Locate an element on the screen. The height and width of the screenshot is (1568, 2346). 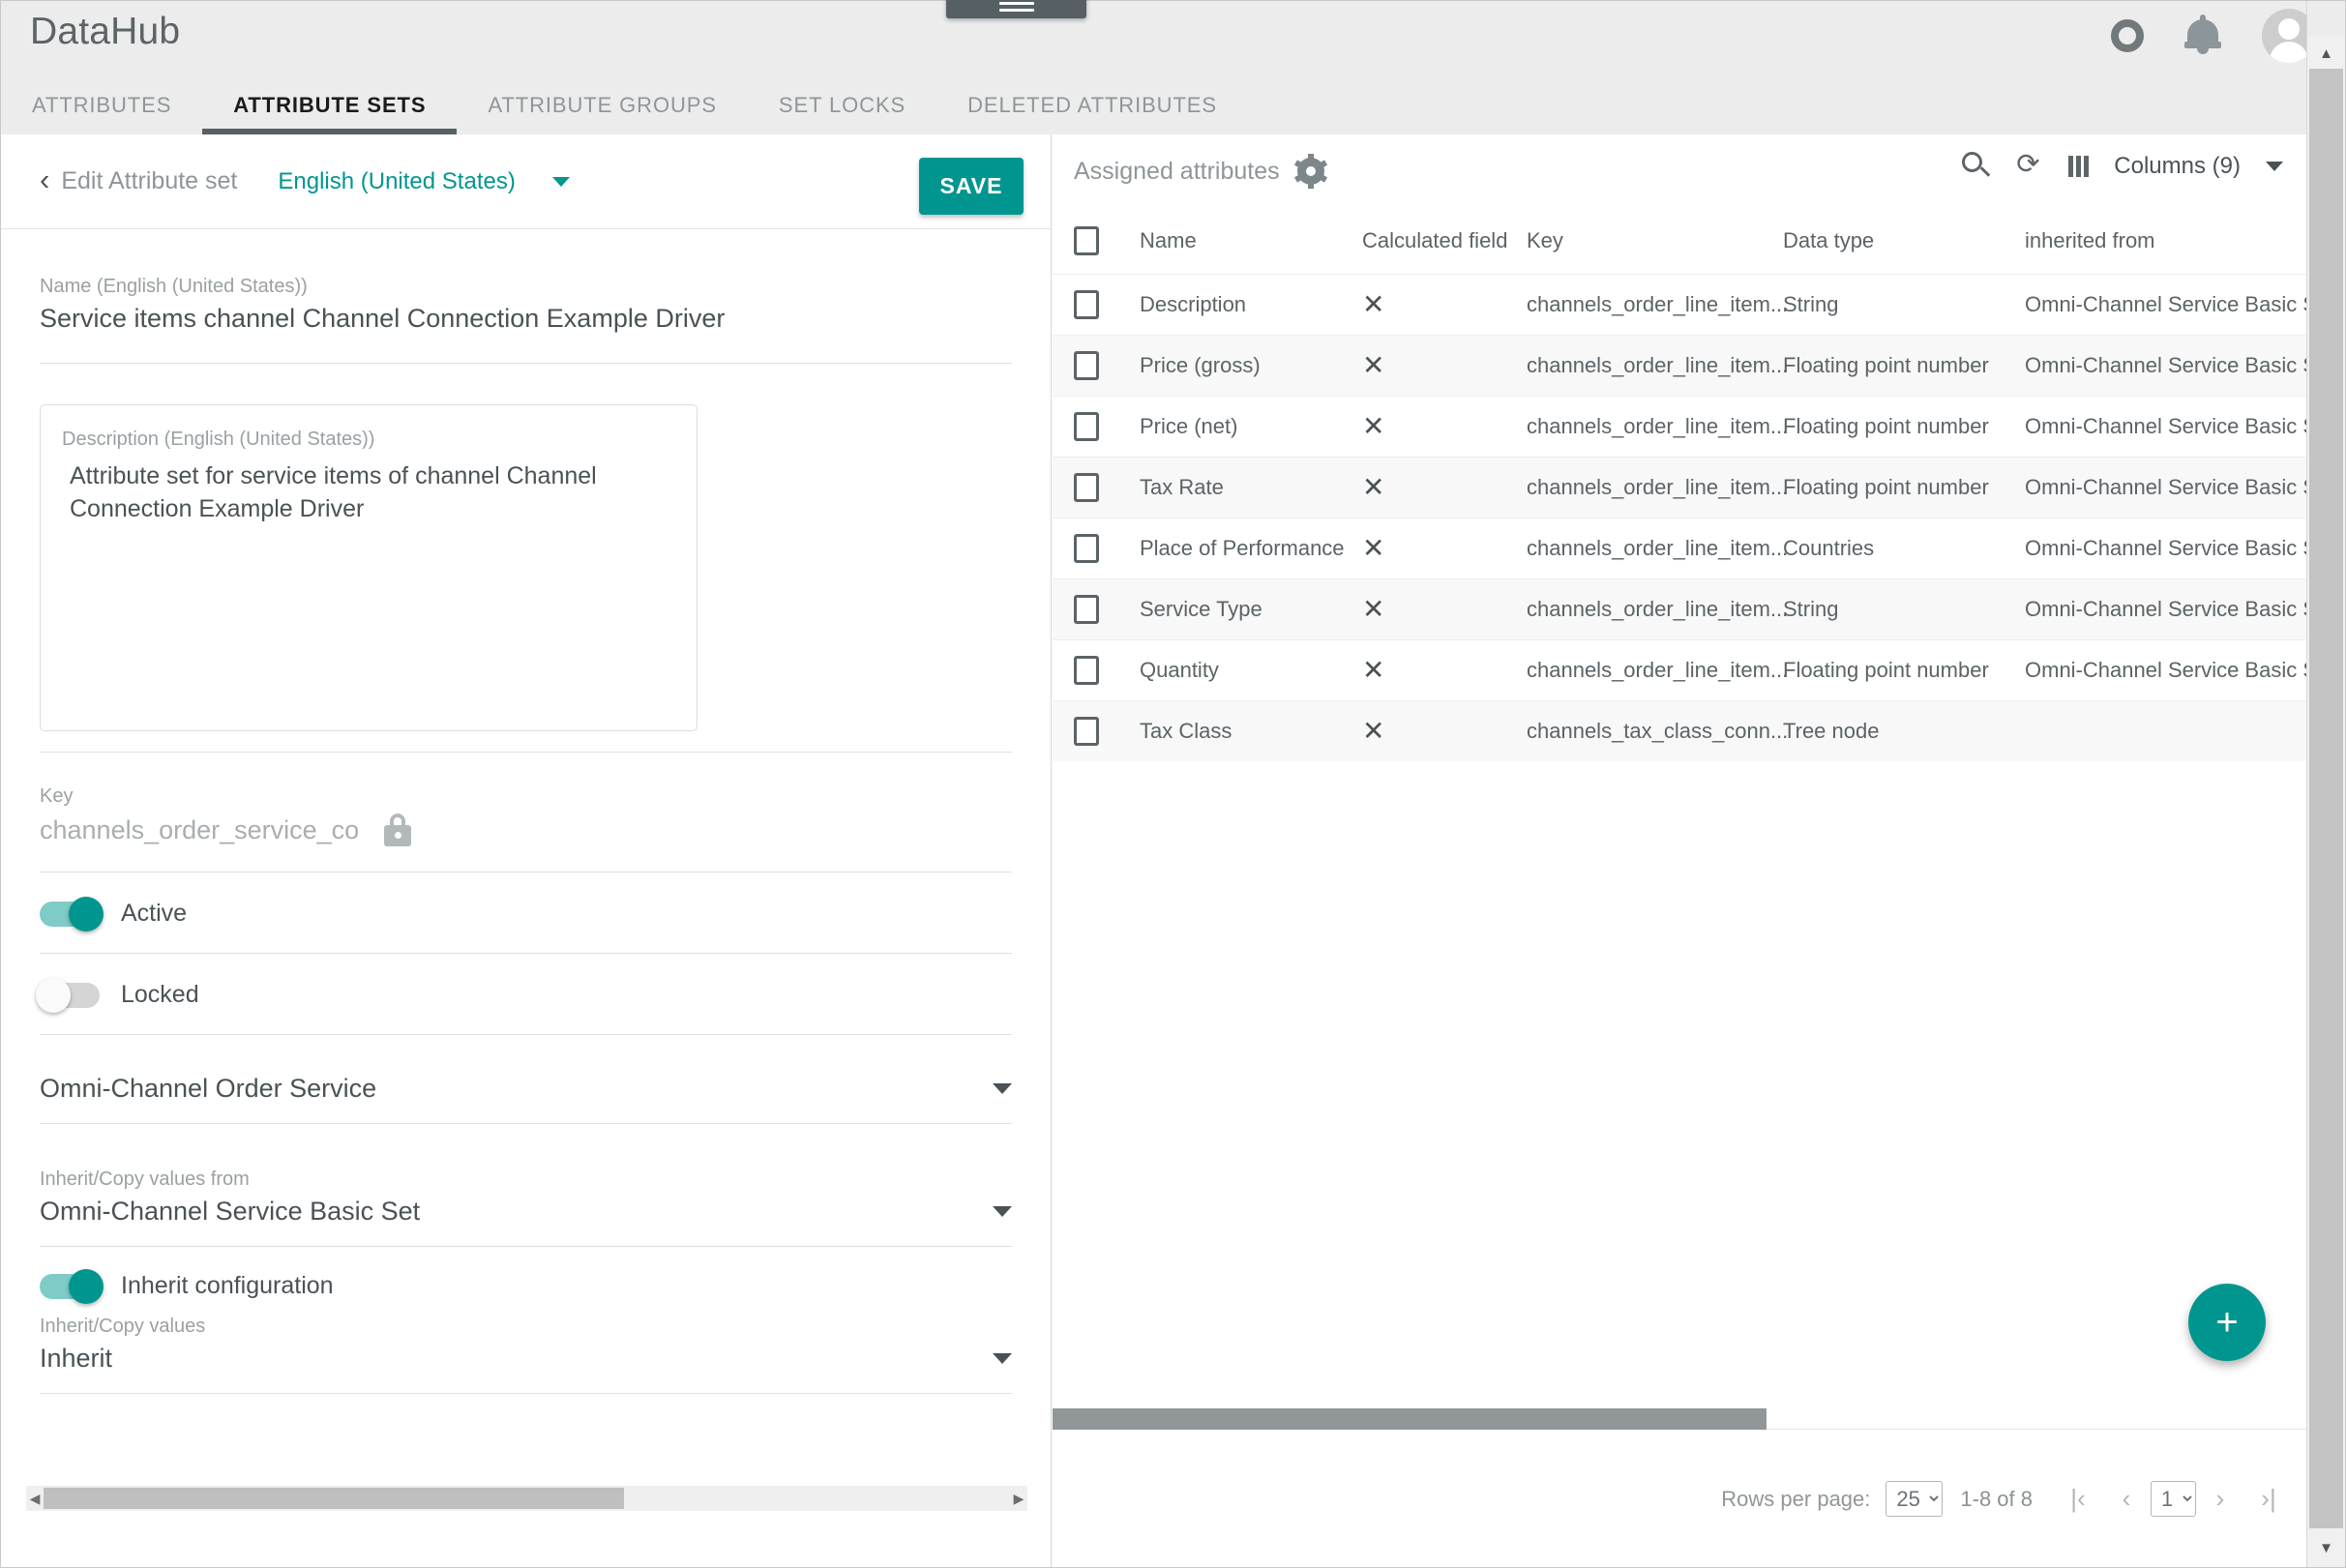
active-toggle-row: Active is located at coordinates (526, 913).